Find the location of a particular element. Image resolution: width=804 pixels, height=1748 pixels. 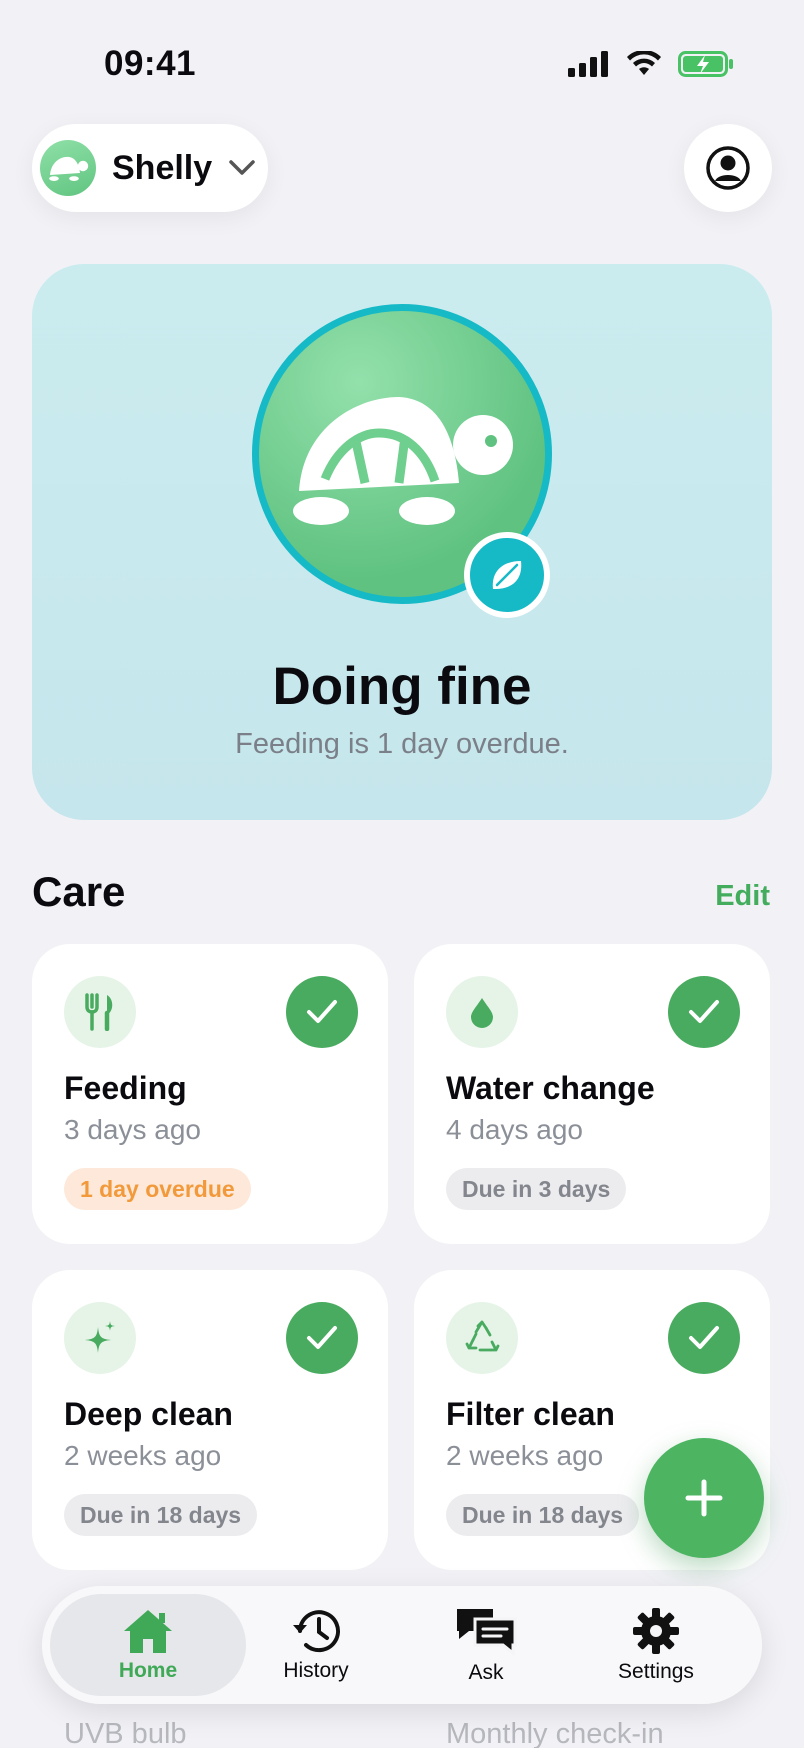

house-icon is located at coordinates (148, 1631).